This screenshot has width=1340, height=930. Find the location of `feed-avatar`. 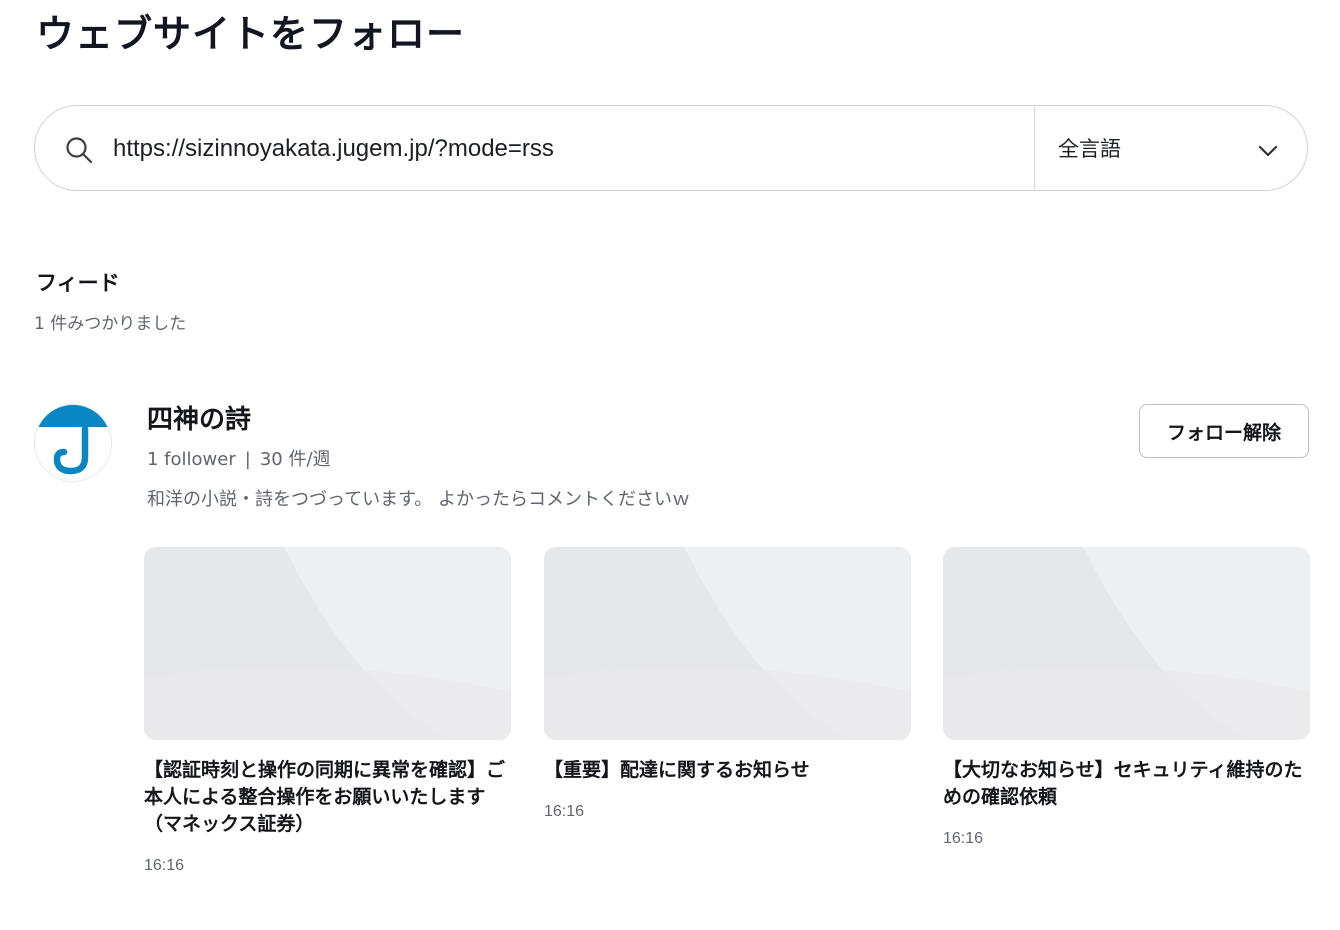

feed-avatar is located at coordinates (73, 443).